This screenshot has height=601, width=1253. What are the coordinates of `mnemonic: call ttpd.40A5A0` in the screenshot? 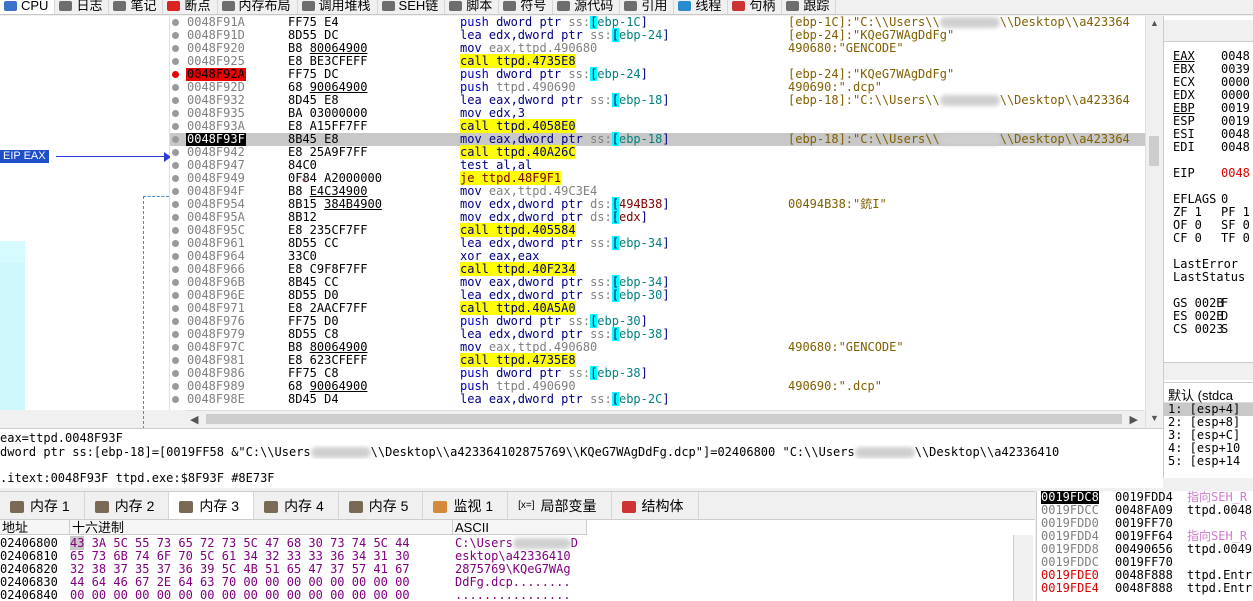 It's located at (518, 308).